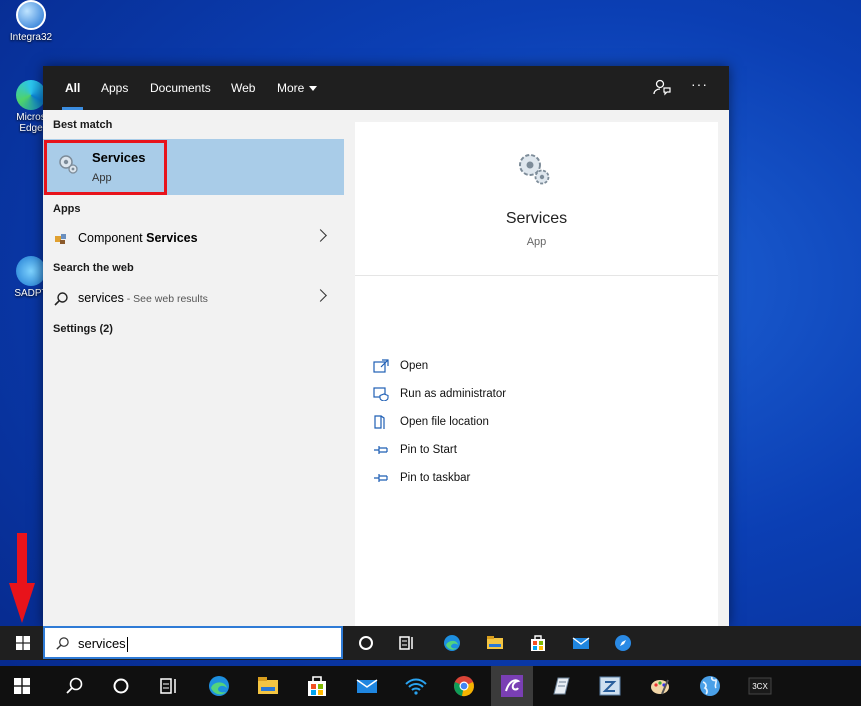 The image size is (861, 706). Describe the element at coordinates (416, 686) in the screenshot. I see `wifi-icon` at that location.